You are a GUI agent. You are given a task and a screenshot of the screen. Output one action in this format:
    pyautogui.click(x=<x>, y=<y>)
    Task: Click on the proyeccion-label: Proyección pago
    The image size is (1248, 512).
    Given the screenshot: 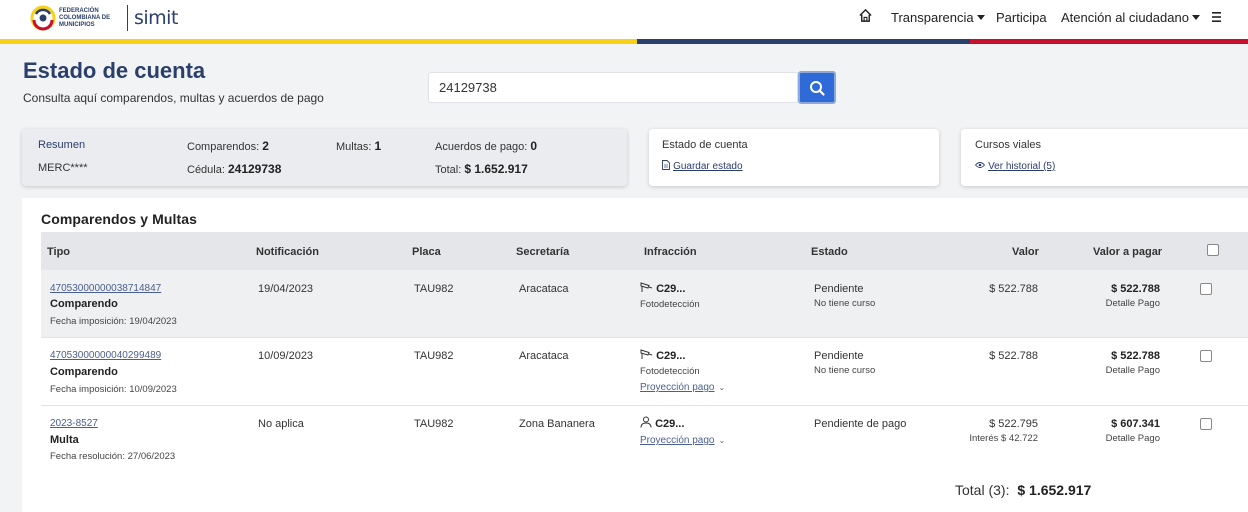 What is the action you would take?
    pyautogui.click(x=677, y=387)
    